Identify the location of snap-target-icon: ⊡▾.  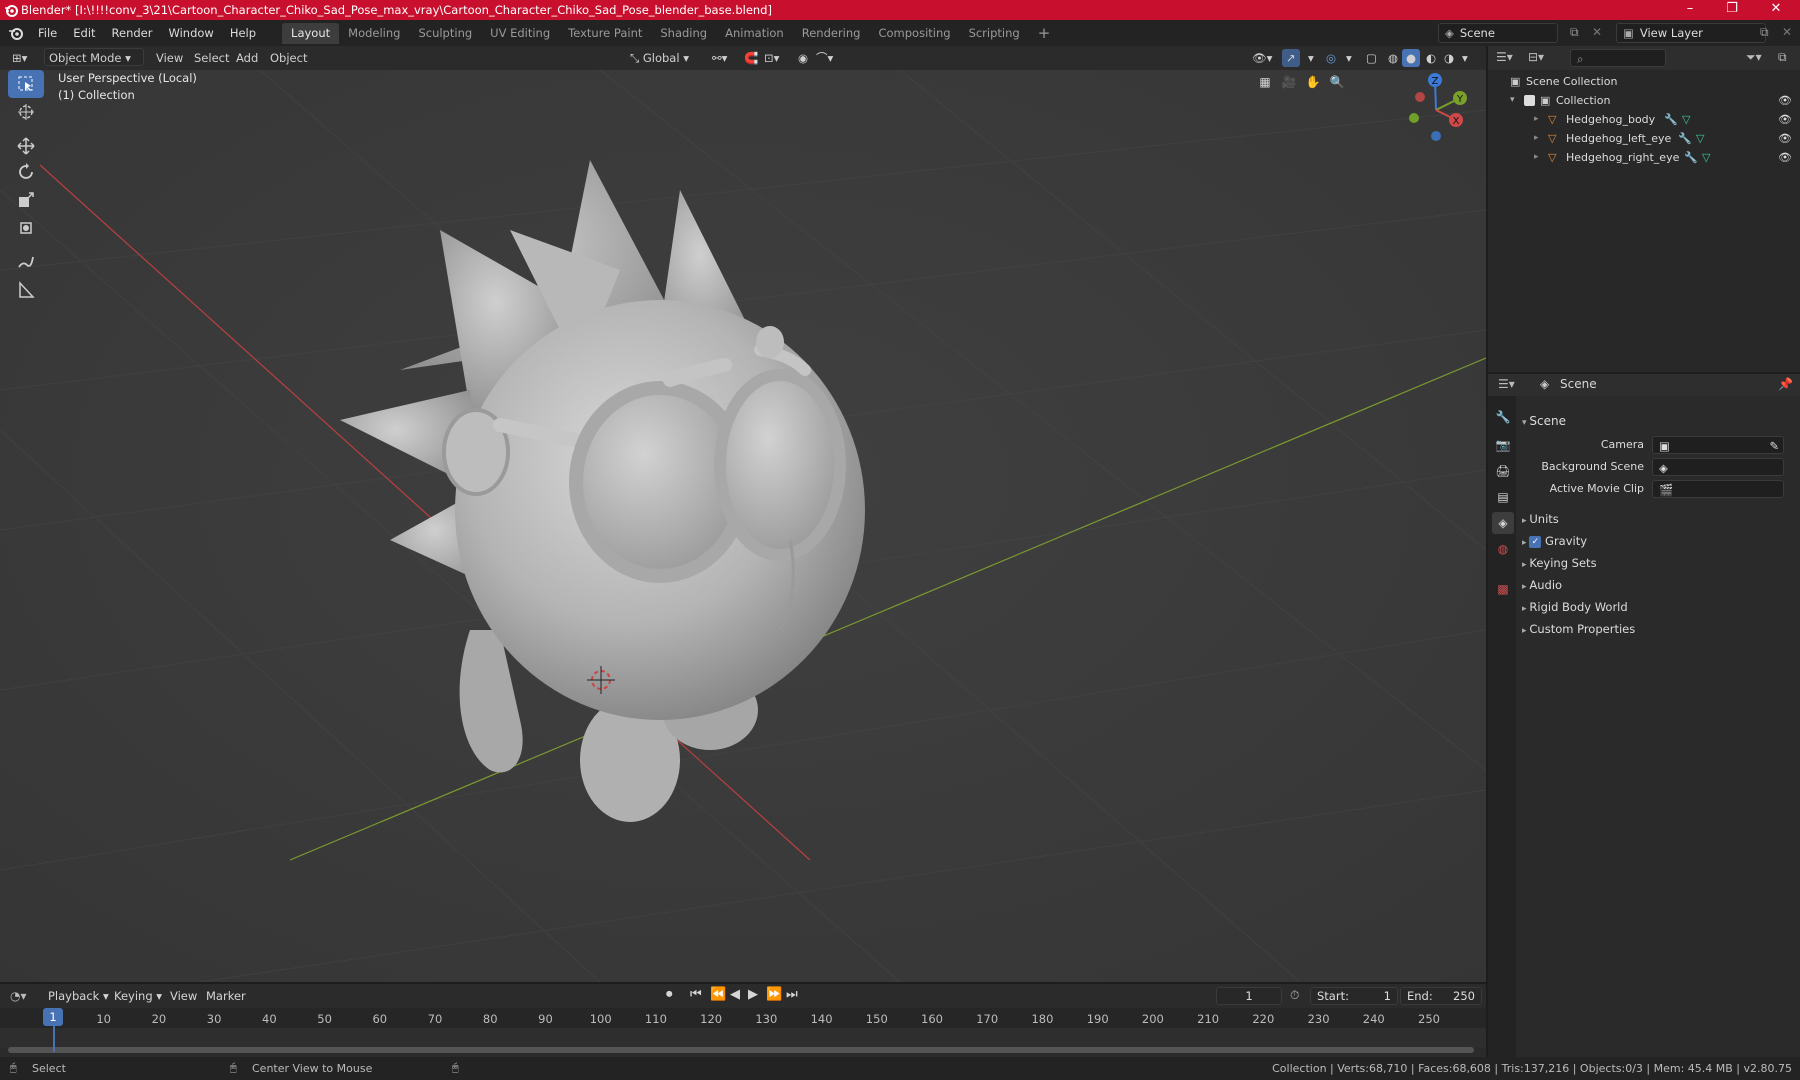
(771, 58).